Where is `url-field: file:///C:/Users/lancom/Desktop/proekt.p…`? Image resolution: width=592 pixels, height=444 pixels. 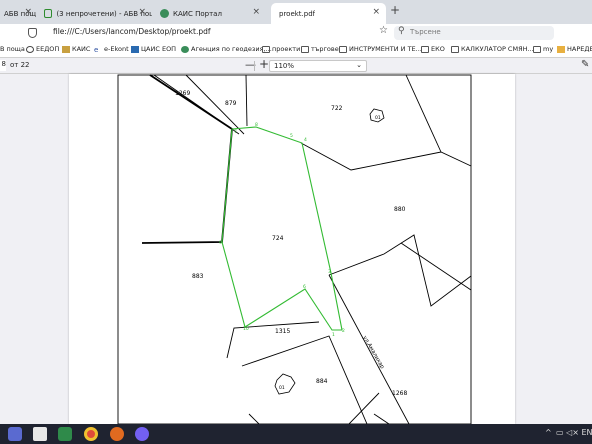 url-field: file:///C:/Users/lancom/Desktop/proekt.p… is located at coordinates (132, 31).